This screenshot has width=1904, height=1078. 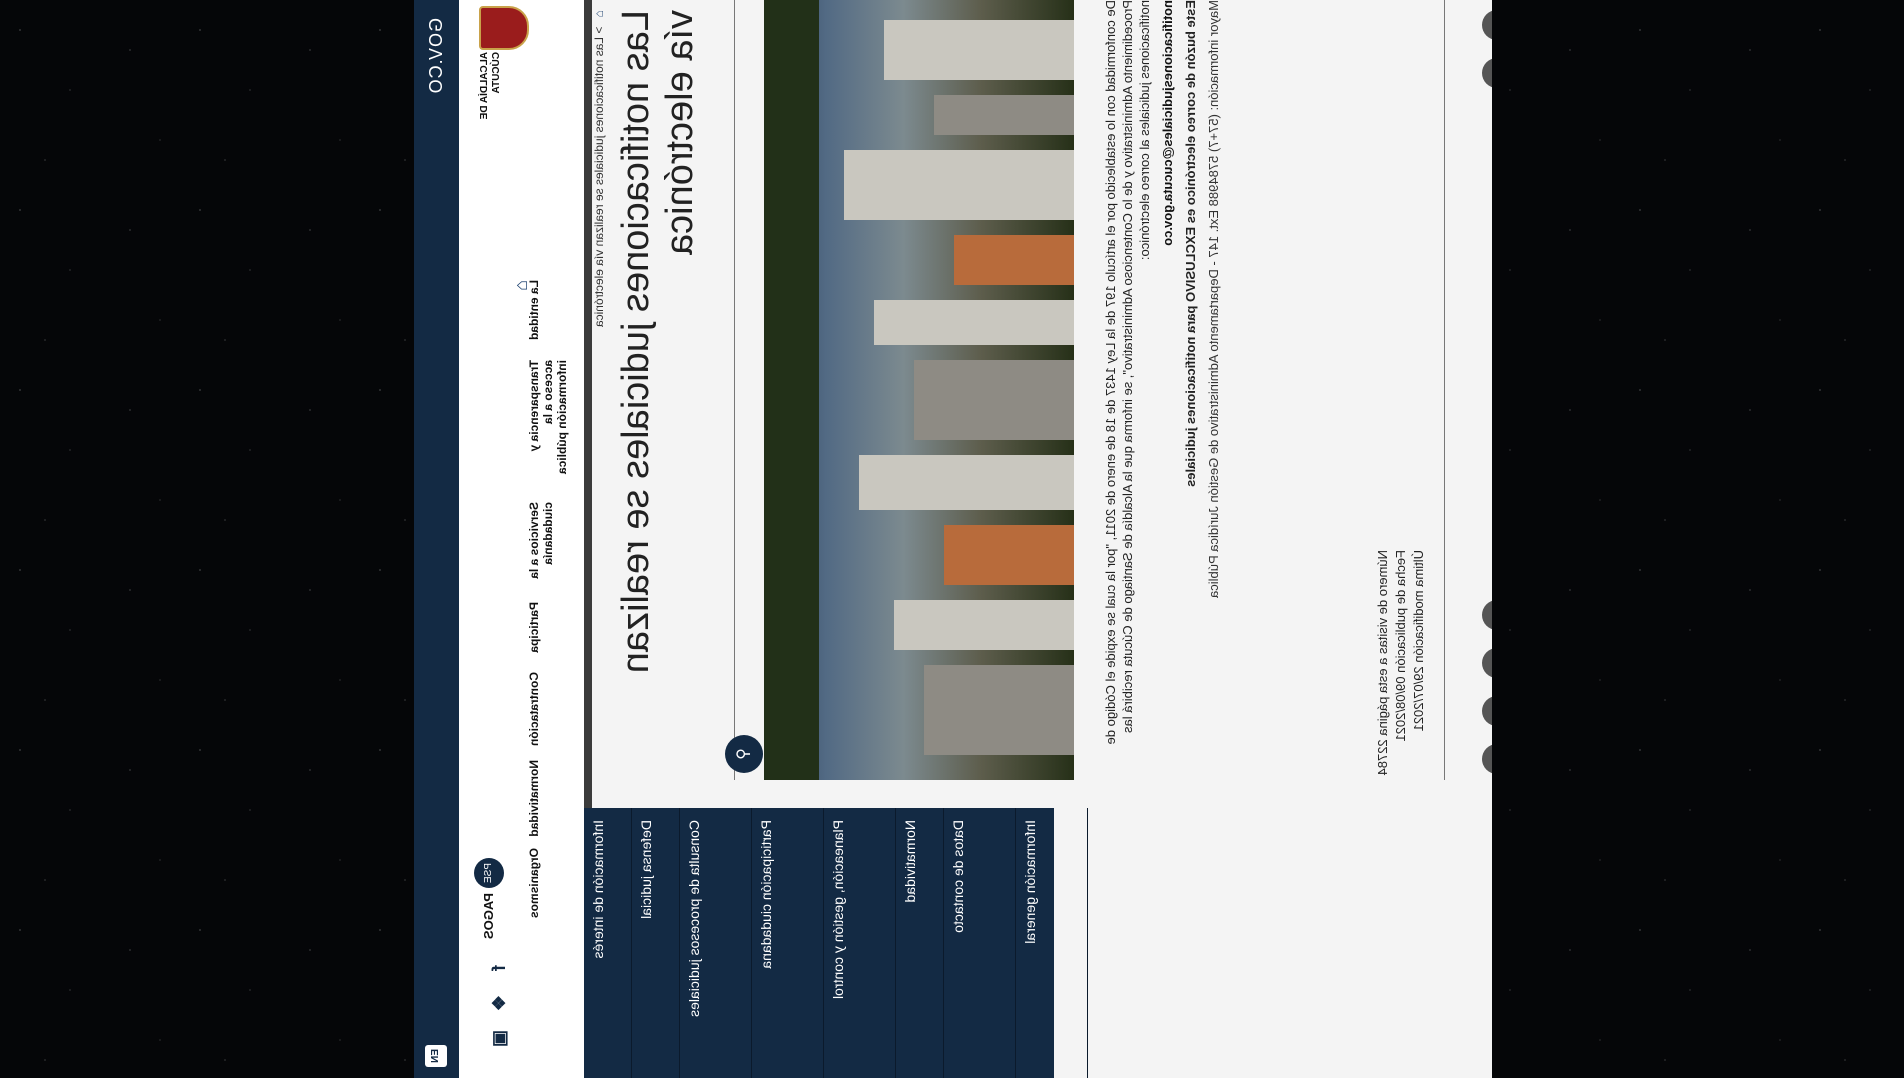 I want to click on government-top-bar: GOV.CO EN, so click(x=436, y=539).